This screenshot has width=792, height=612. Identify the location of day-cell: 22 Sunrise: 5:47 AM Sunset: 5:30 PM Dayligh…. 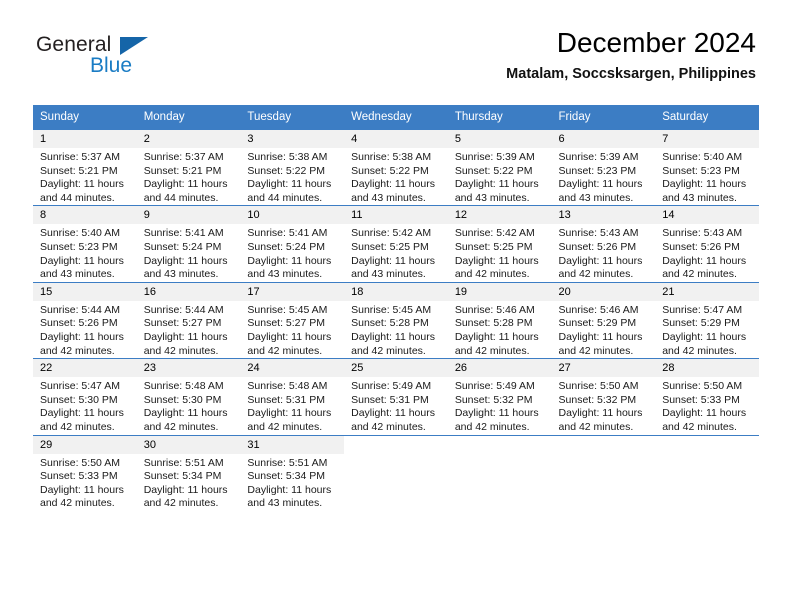
(85, 396).